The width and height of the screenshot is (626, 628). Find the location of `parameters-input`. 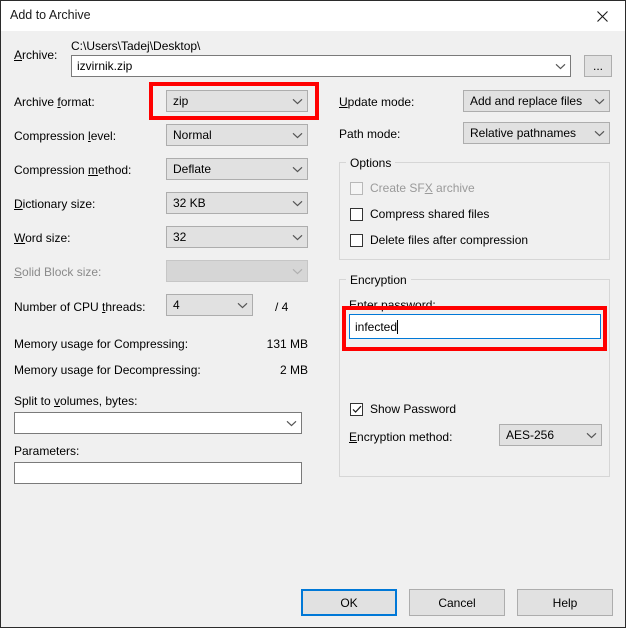

parameters-input is located at coordinates (158, 473).